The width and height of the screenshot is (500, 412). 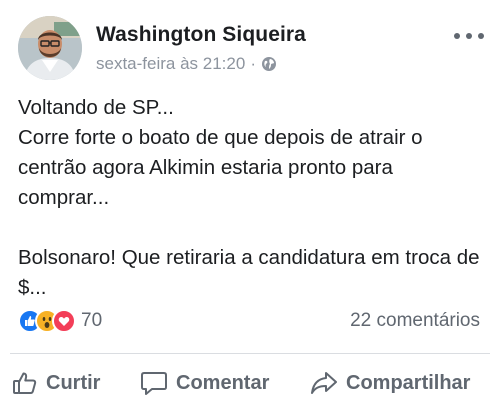 I want to click on comment-button: Comentar, so click(x=204, y=383).